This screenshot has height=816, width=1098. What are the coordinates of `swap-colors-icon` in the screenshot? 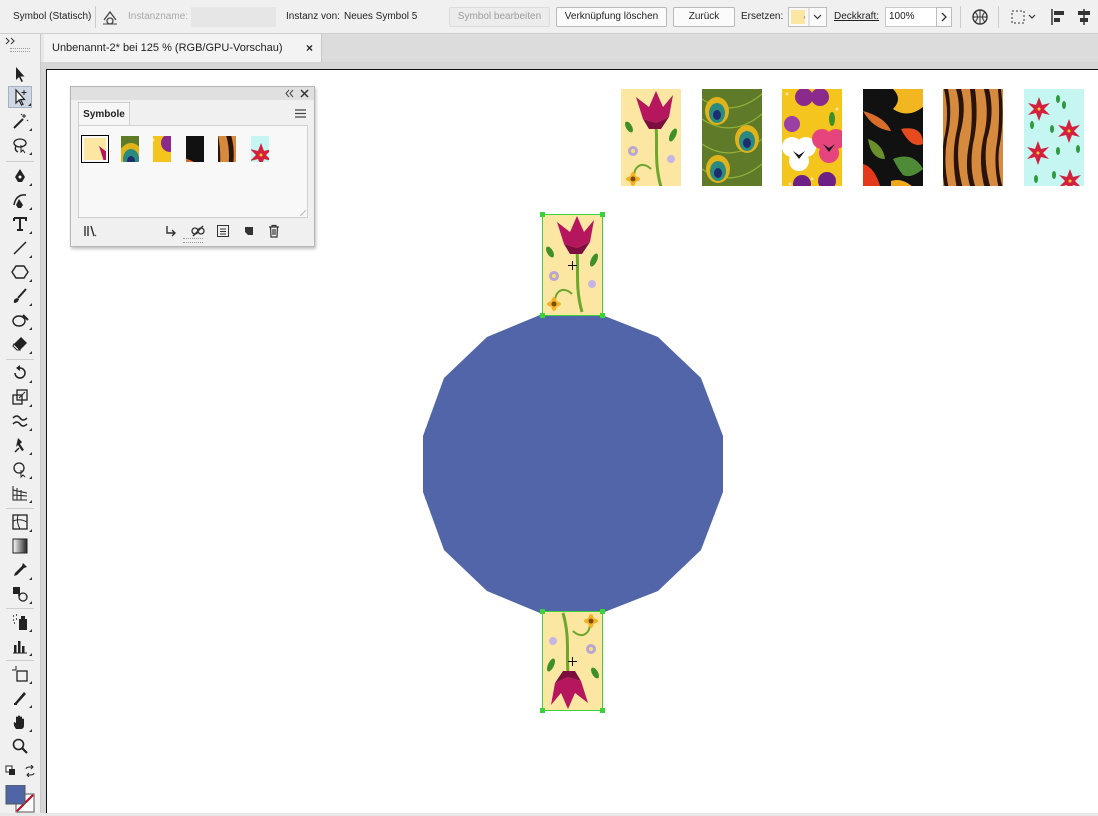 It's located at (30, 771).